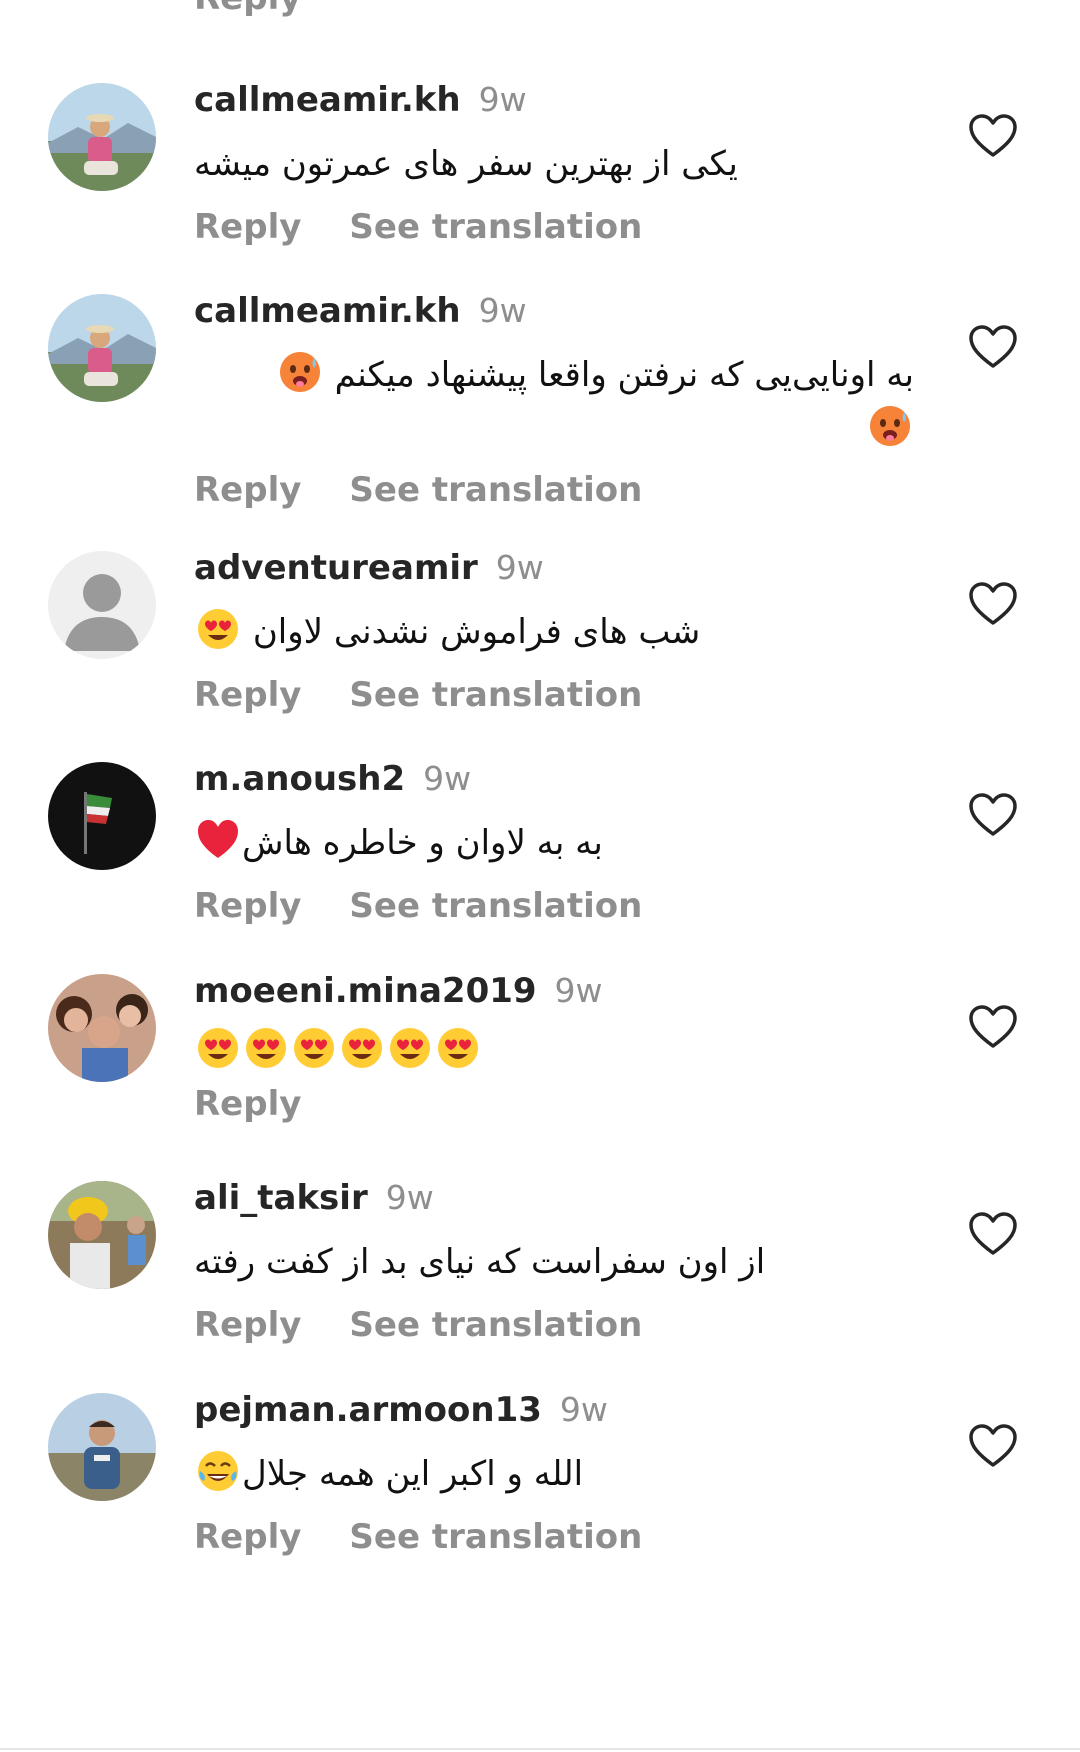 The width and height of the screenshot is (1080, 1752). I want to click on username: pejman.armoon13, so click(368, 1410).